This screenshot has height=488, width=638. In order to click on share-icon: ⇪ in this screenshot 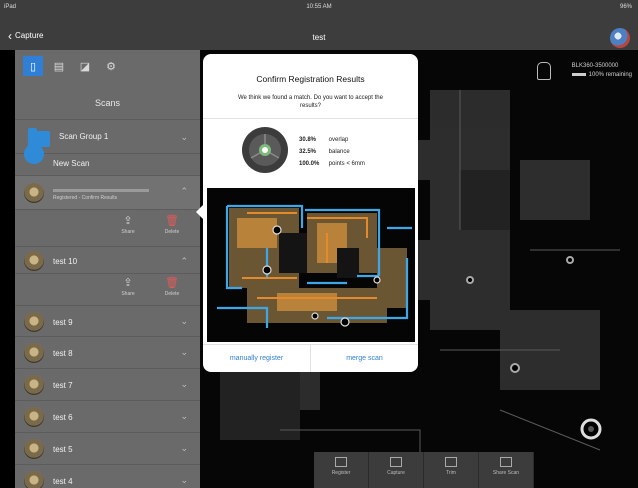, I will do `click(128, 283)`.